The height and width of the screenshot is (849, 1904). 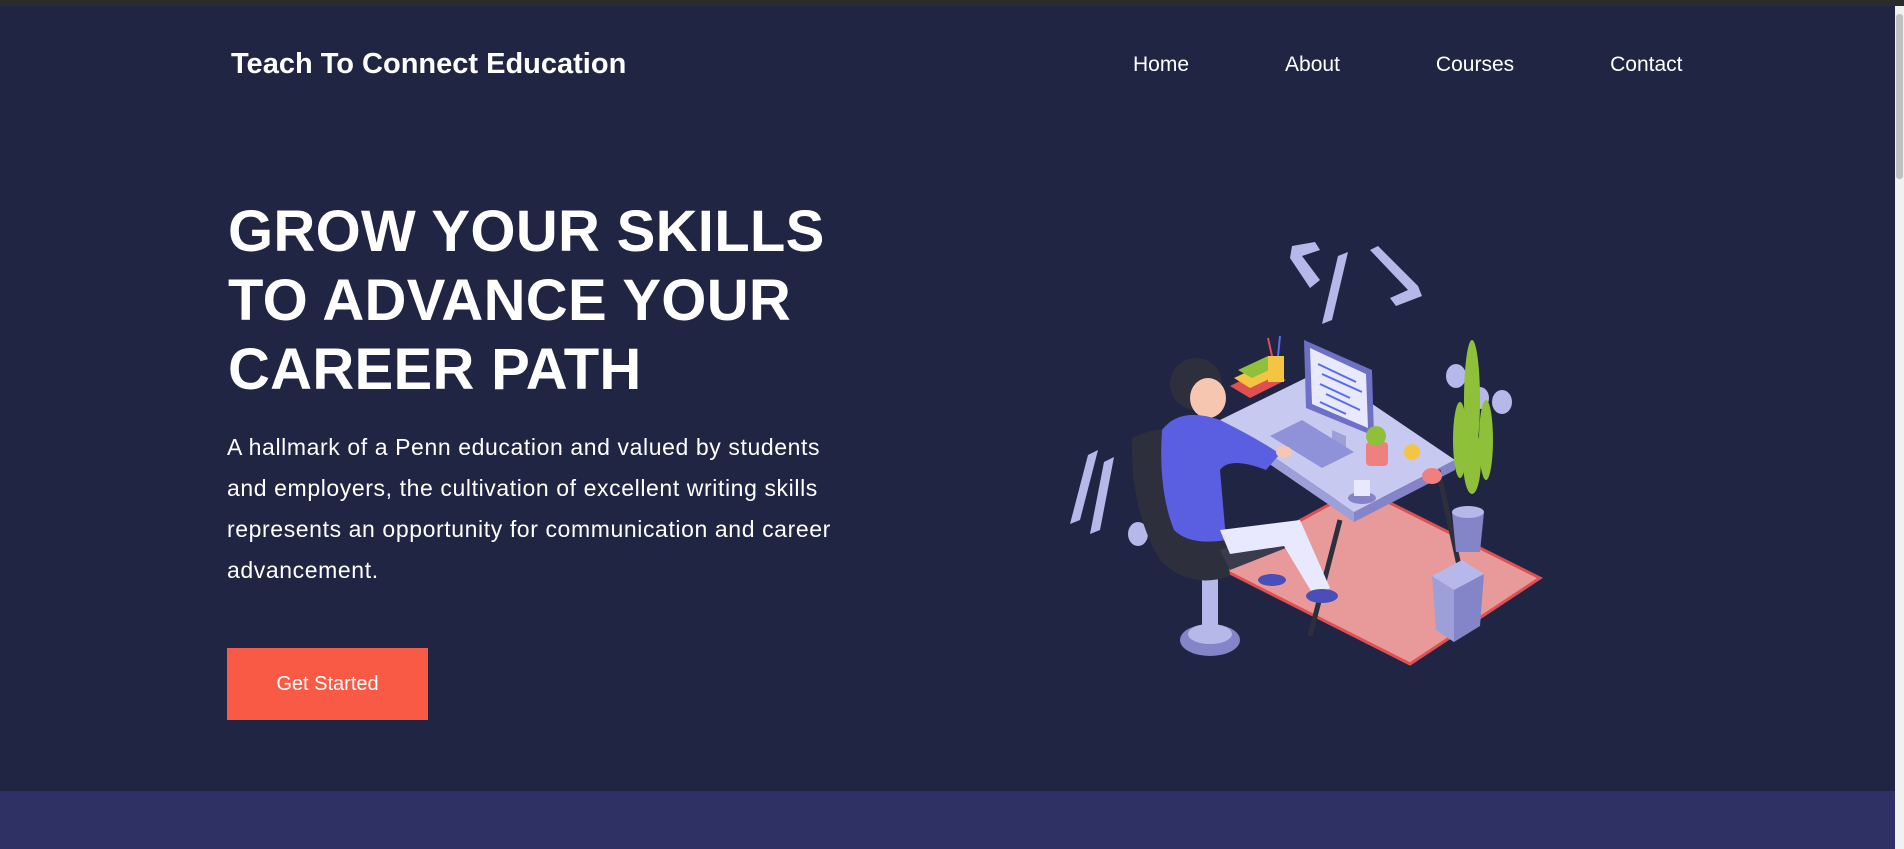 What do you see at coordinates (526, 231) in the screenshot?
I see `hero-headline-line: GROW YOUR SKILLS` at bounding box center [526, 231].